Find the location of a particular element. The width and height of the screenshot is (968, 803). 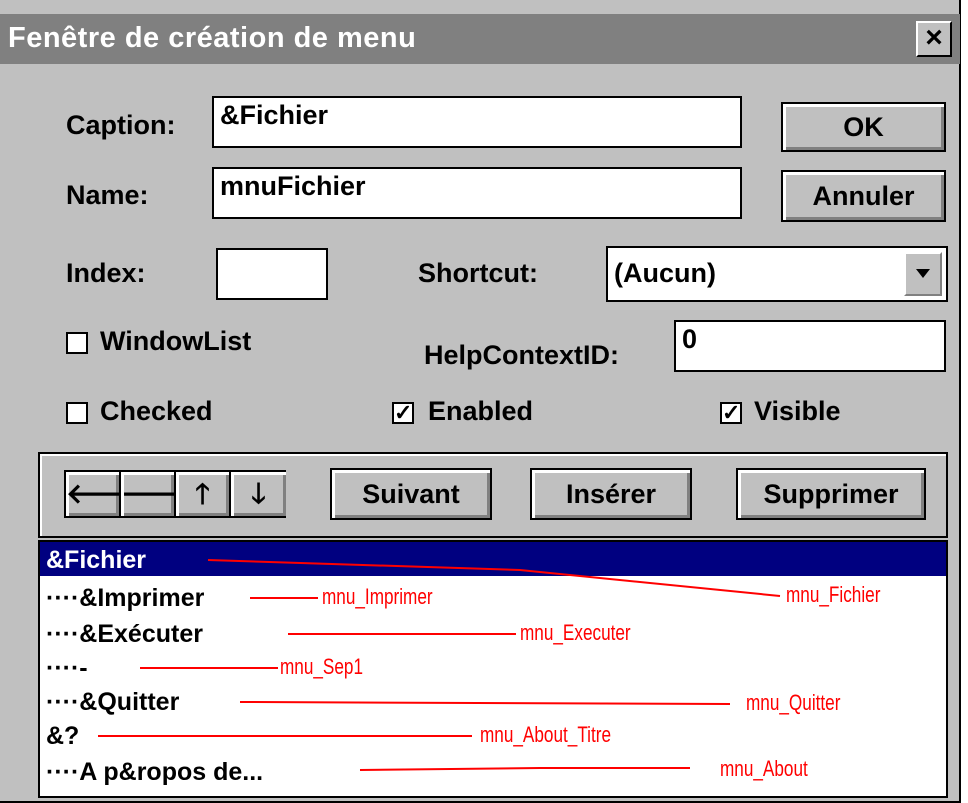

move-up-button: 🡑 is located at coordinates (203, 494).